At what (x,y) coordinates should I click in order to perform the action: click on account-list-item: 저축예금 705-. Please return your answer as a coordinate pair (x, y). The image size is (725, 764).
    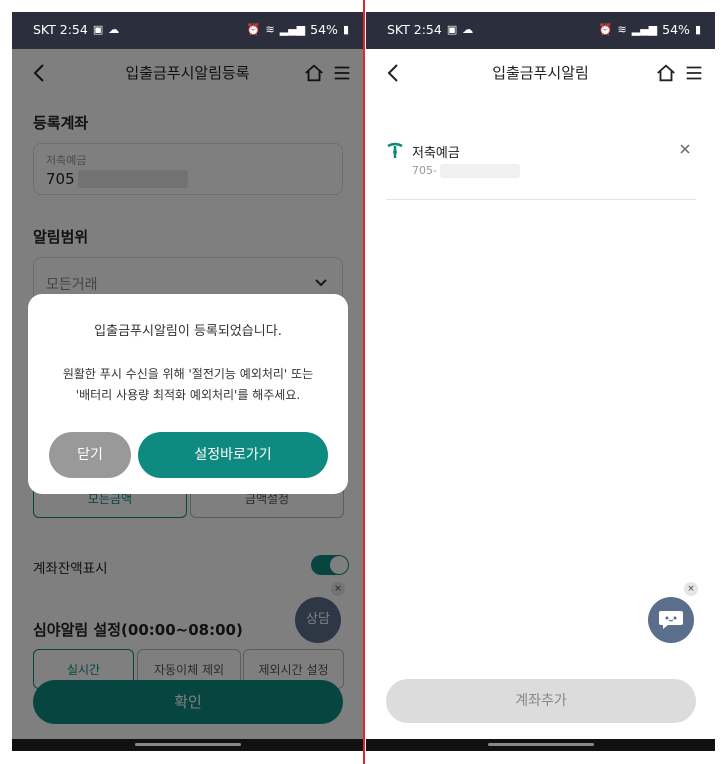
    Looking at the image, I should click on (541, 170).